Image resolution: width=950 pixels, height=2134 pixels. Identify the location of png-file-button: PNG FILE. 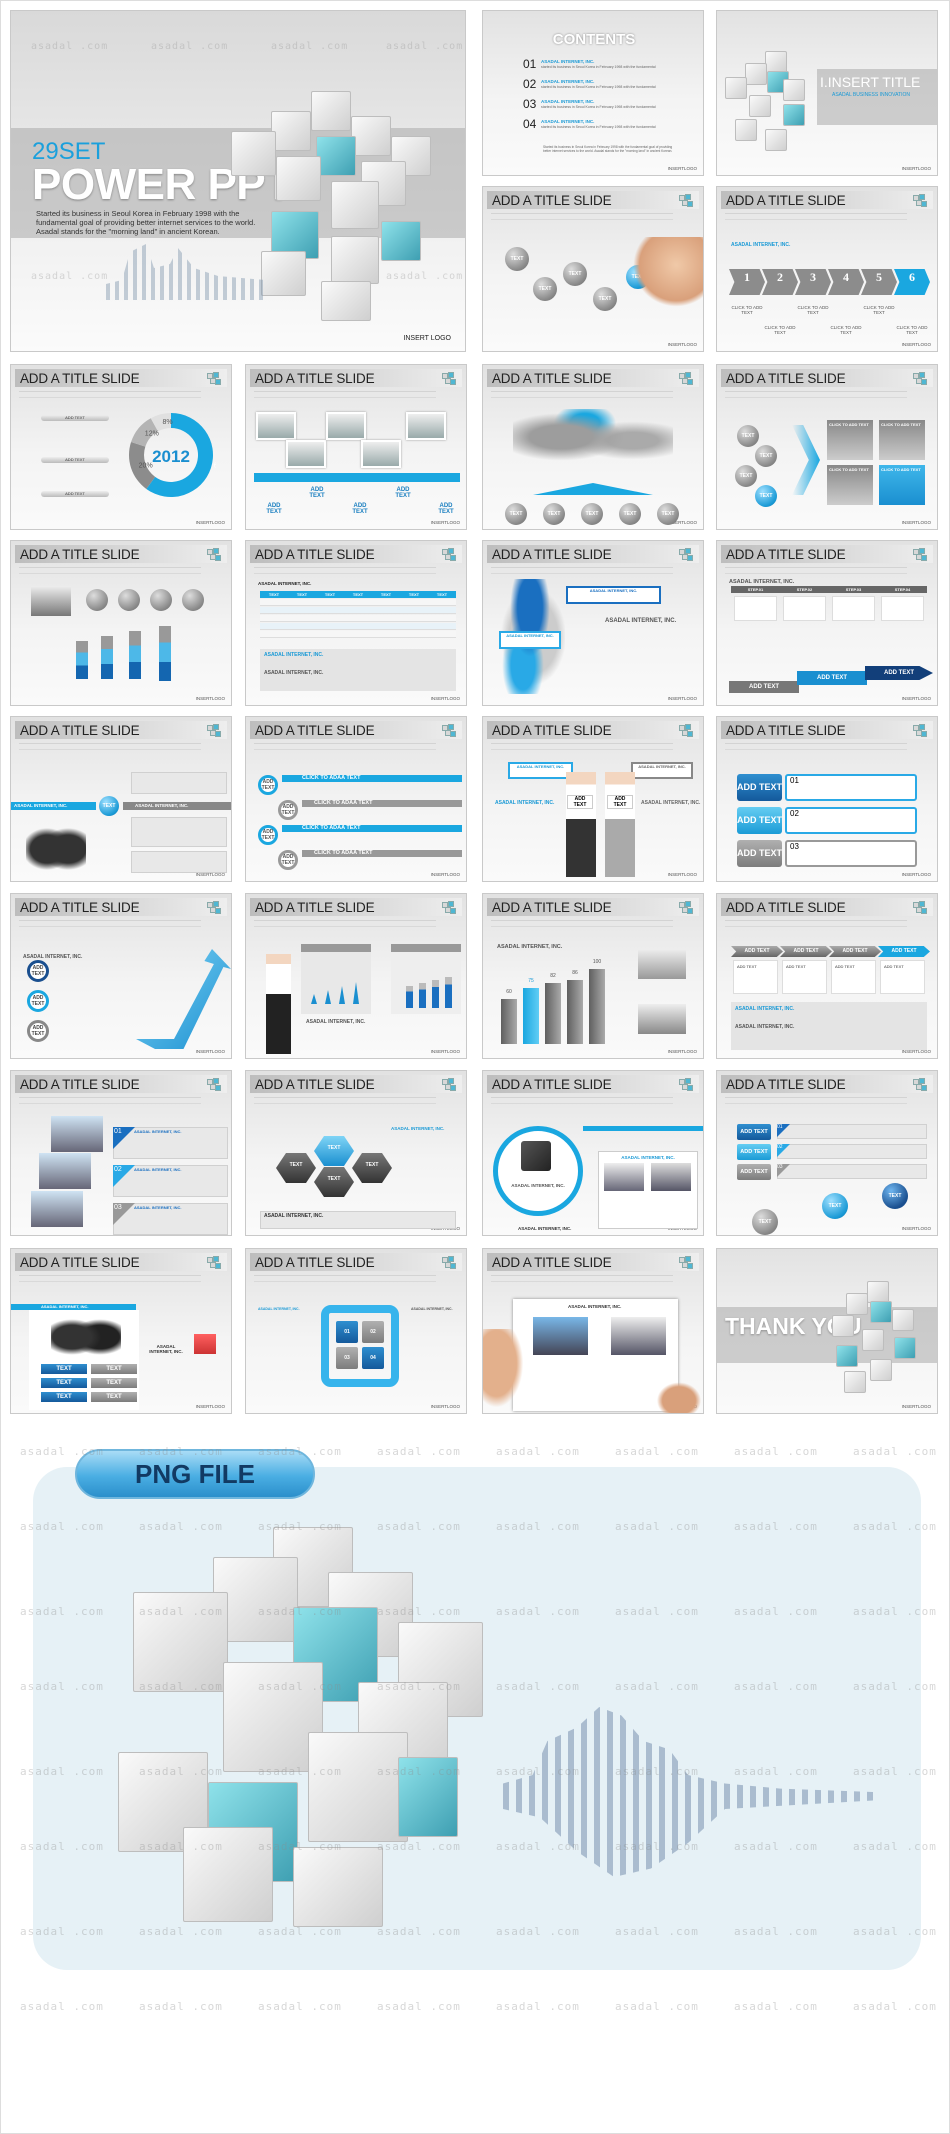
(195, 1474).